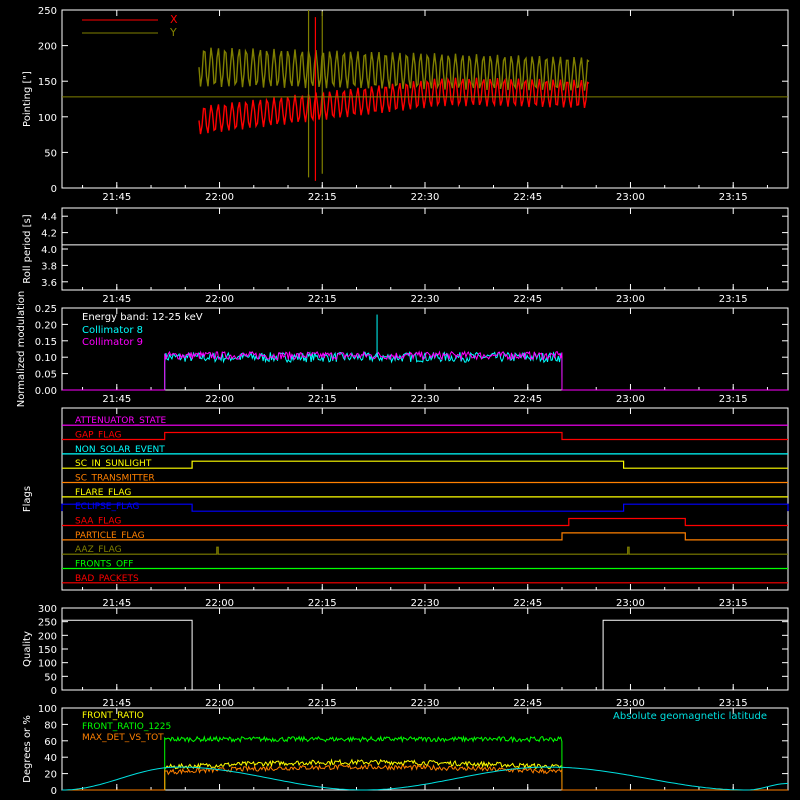 The width and height of the screenshot is (800, 800). Describe the element at coordinates (50, 742) in the screenshot. I see `y-tick-label: 60` at that location.